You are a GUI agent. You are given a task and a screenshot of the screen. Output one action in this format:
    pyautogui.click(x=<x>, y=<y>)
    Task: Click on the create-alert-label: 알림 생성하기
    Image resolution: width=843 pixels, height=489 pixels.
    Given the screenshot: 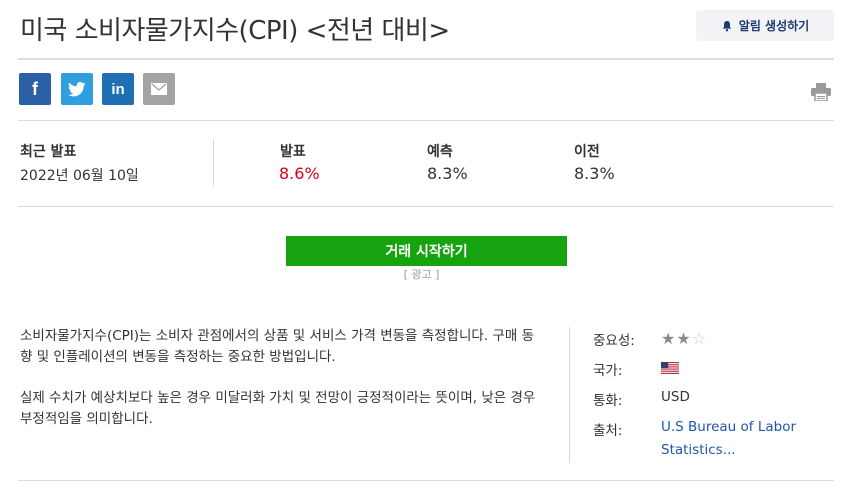 What is the action you would take?
    pyautogui.click(x=774, y=26)
    